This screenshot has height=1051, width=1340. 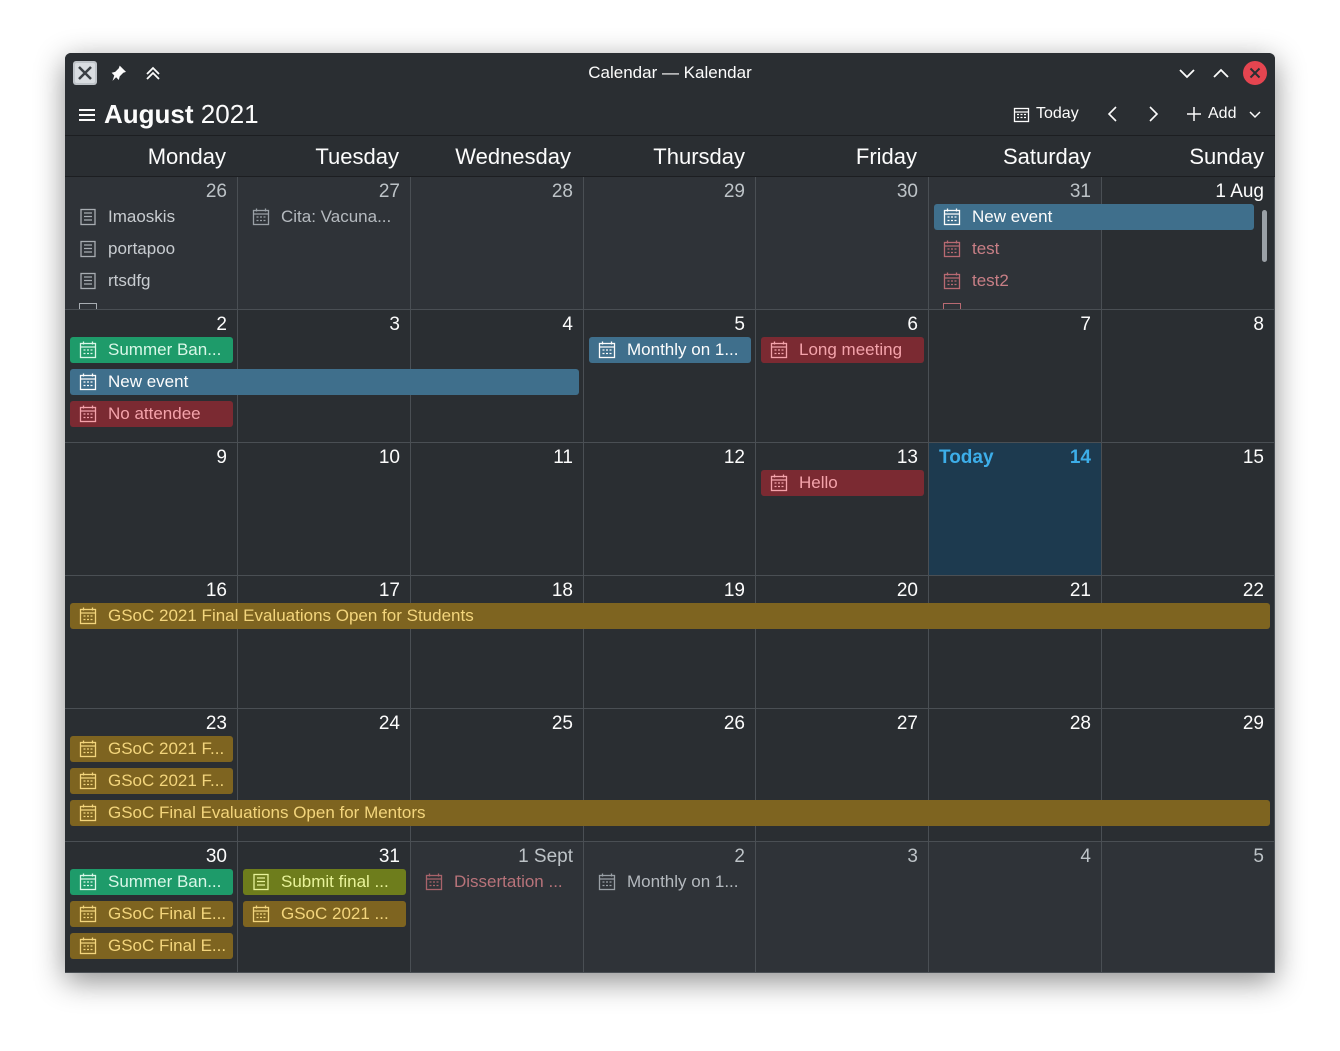 What do you see at coordinates (986, 248) in the screenshot?
I see `event-title: test` at bounding box center [986, 248].